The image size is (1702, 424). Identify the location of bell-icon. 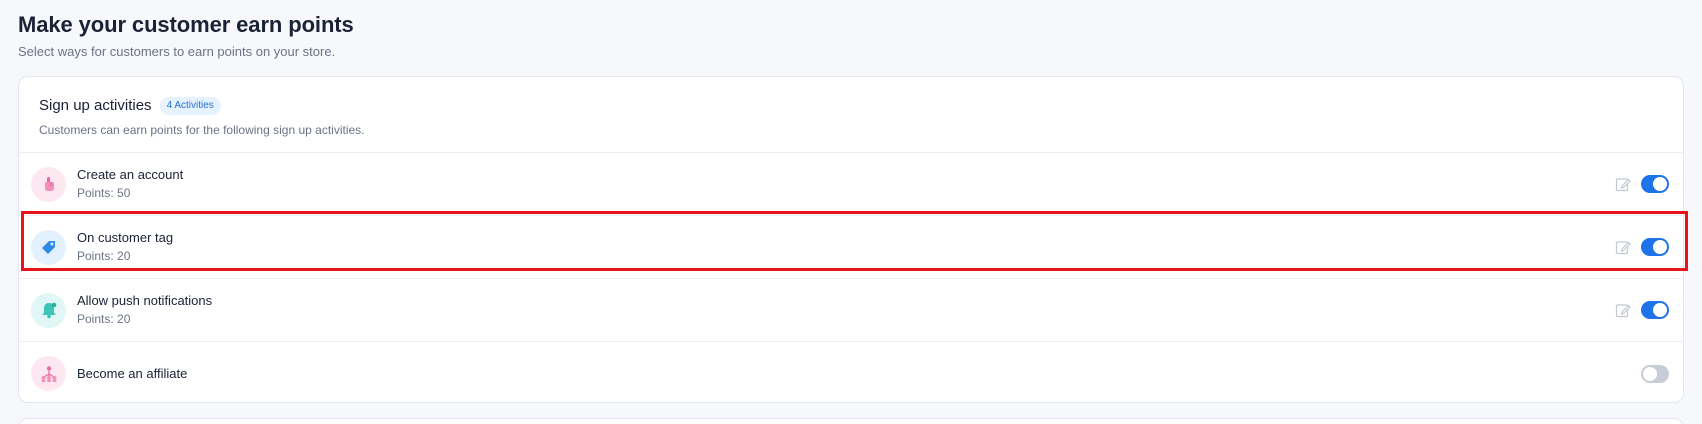
(48, 310).